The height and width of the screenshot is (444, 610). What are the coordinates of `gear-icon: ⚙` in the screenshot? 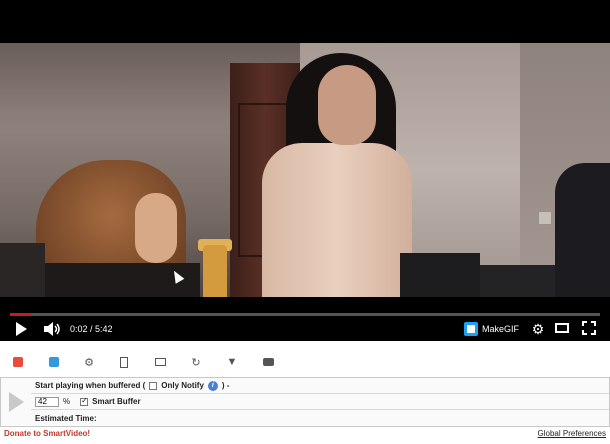 It's located at (89, 362).